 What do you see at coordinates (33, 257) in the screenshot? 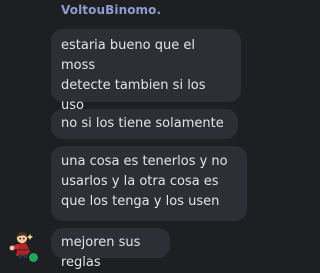
I see `online-status-indicator` at bounding box center [33, 257].